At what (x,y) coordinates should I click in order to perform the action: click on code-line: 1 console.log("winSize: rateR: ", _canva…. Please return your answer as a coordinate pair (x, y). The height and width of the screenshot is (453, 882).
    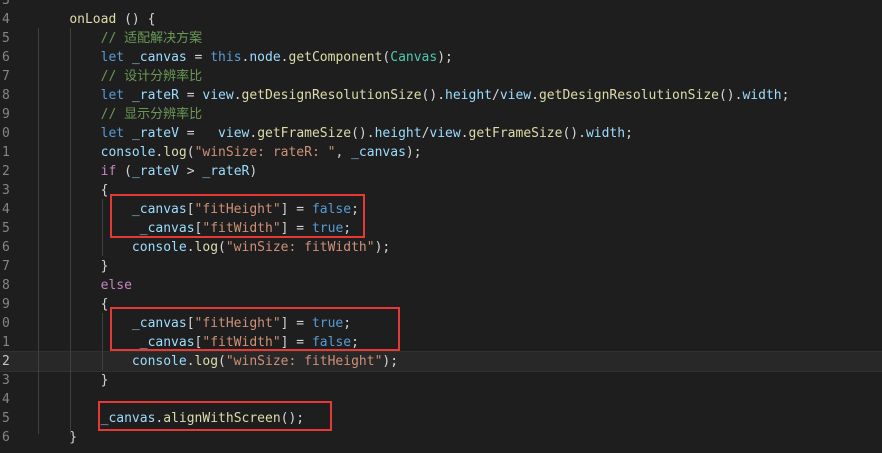
    Looking at the image, I should click on (441, 152).